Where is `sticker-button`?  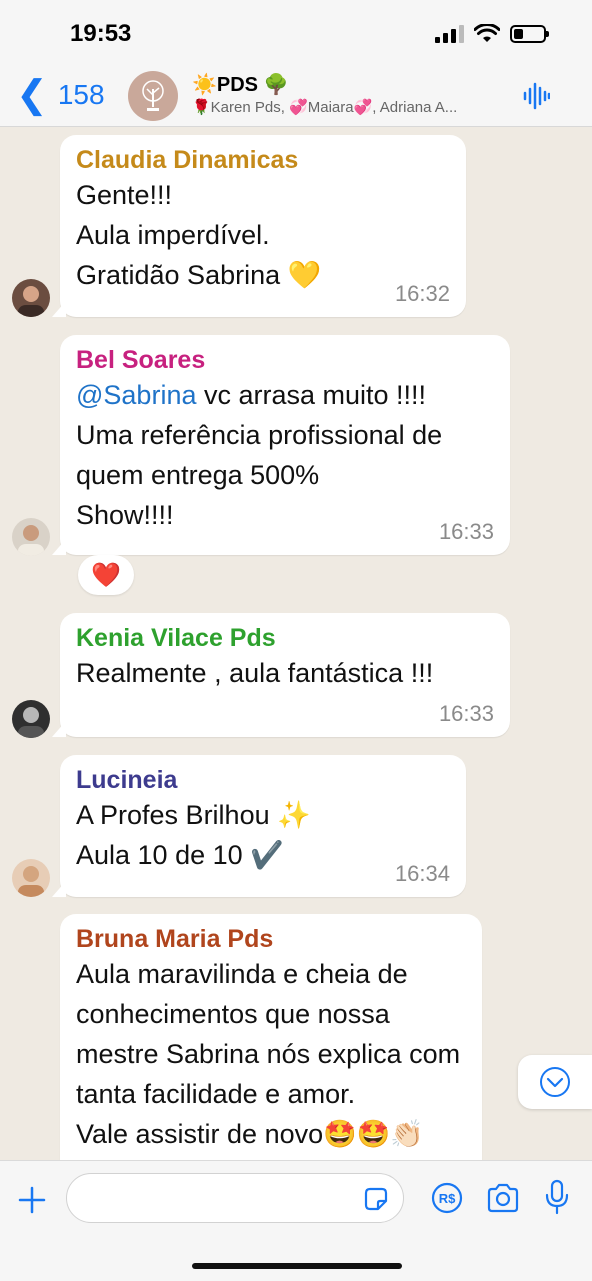
sticker-button is located at coordinates (376, 1201).